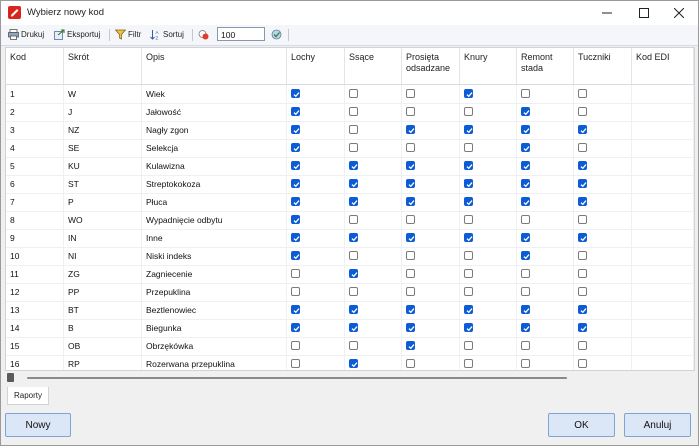 Image resolution: width=699 pixels, height=446 pixels. Describe the element at coordinates (603, 66) in the screenshot. I see `column-header: Tuczniki` at that location.